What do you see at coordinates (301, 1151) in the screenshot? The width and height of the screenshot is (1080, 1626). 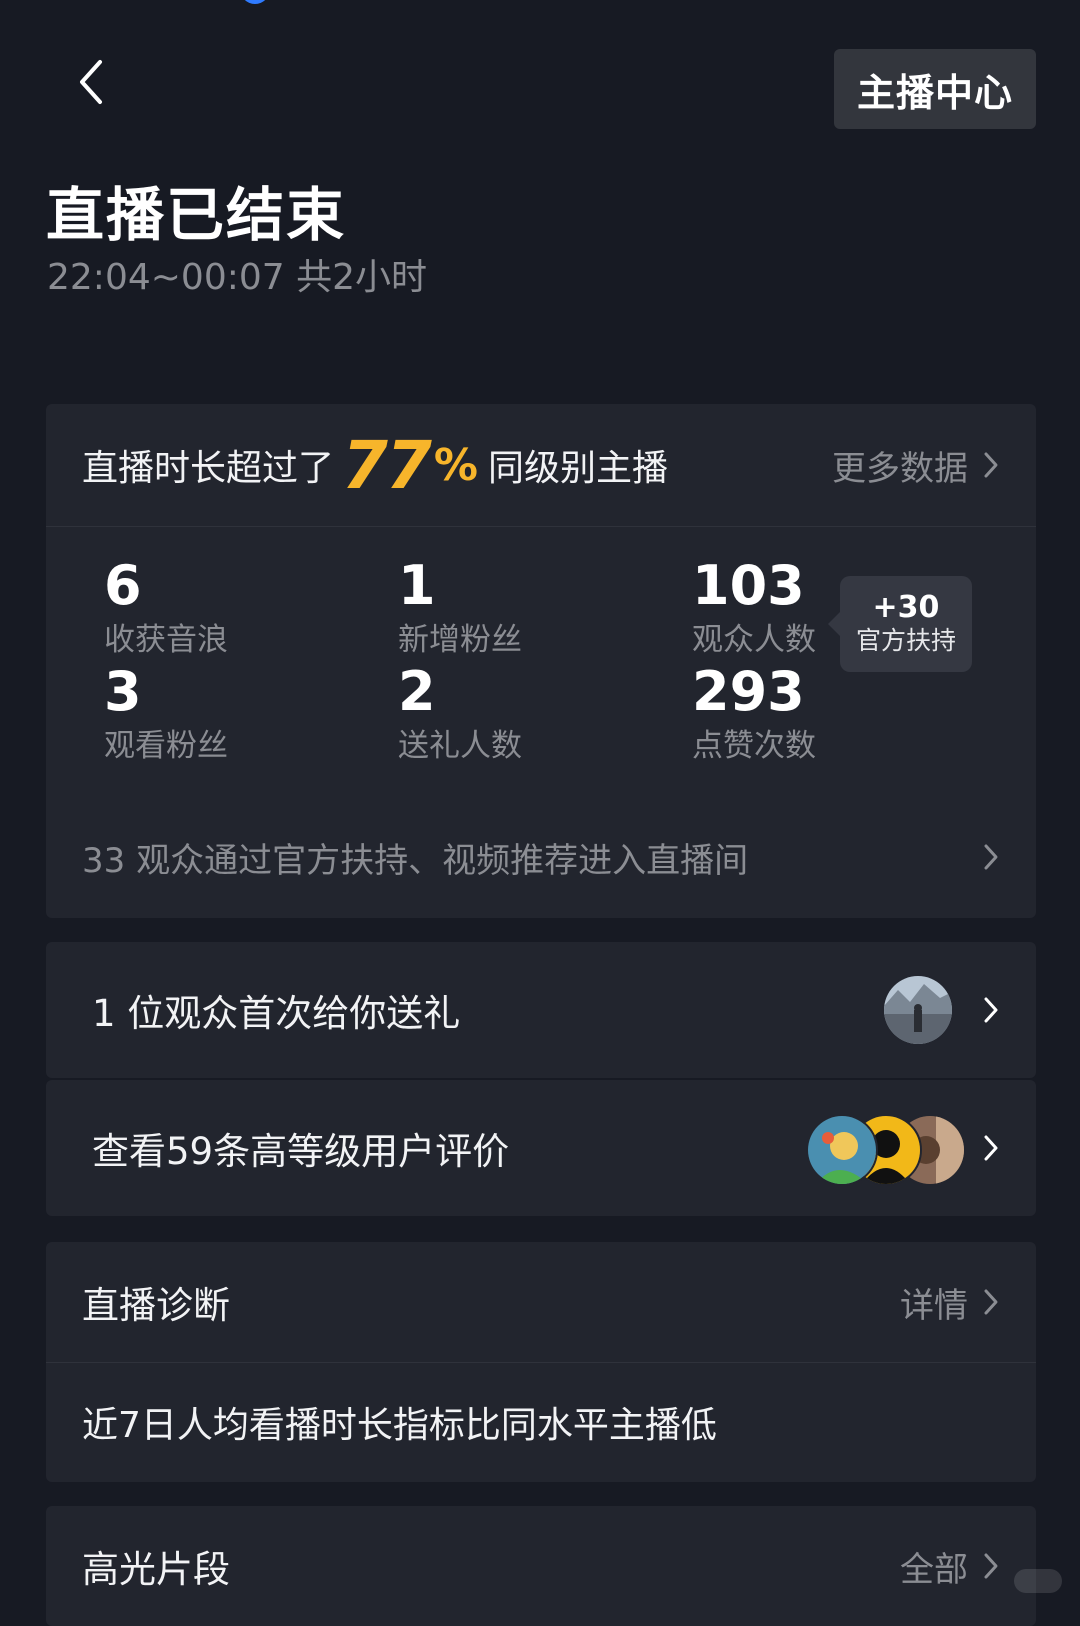 I see `user-reviews-text: 查看59条高等级用户评价` at bounding box center [301, 1151].